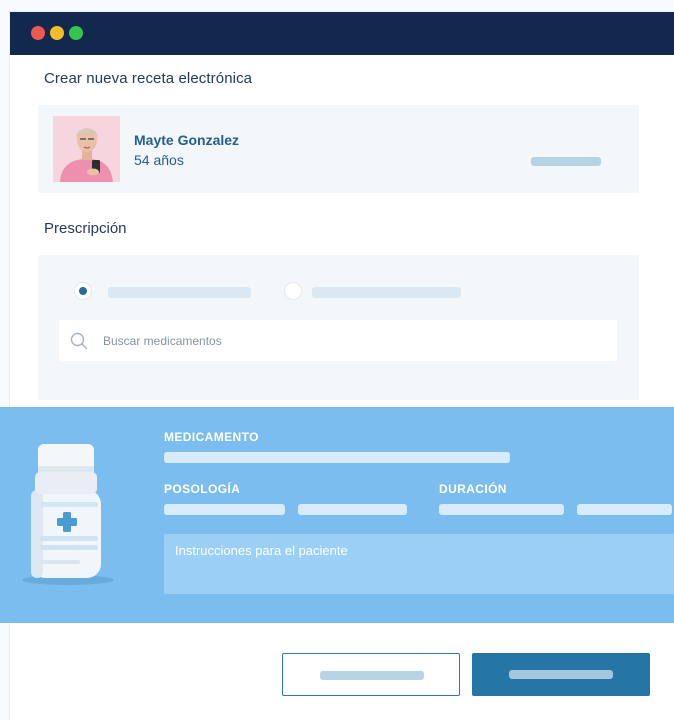 This screenshot has width=674, height=720. I want to click on patient-instructions-field: Instrucciones para el paciente, so click(419, 564).